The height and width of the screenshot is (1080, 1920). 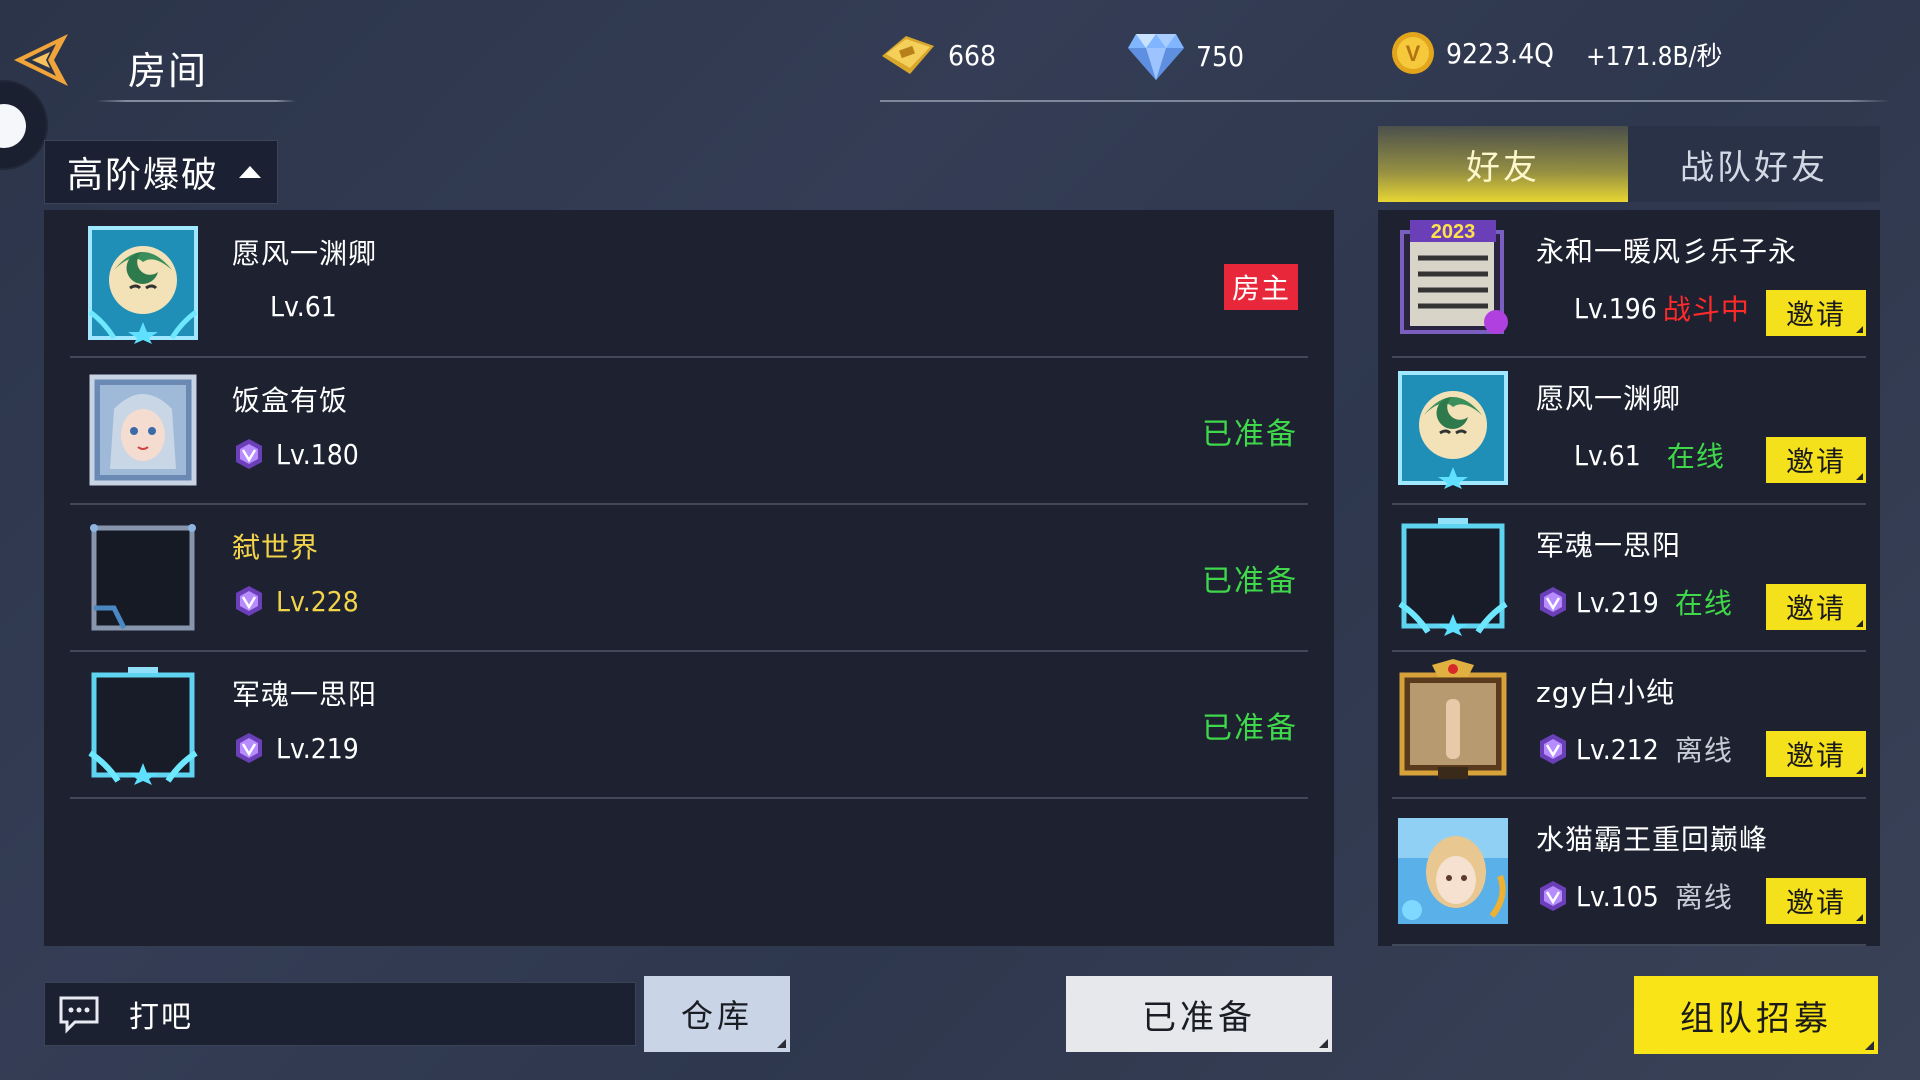 I want to click on member-level: Lv.61, so click(x=303, y=306).